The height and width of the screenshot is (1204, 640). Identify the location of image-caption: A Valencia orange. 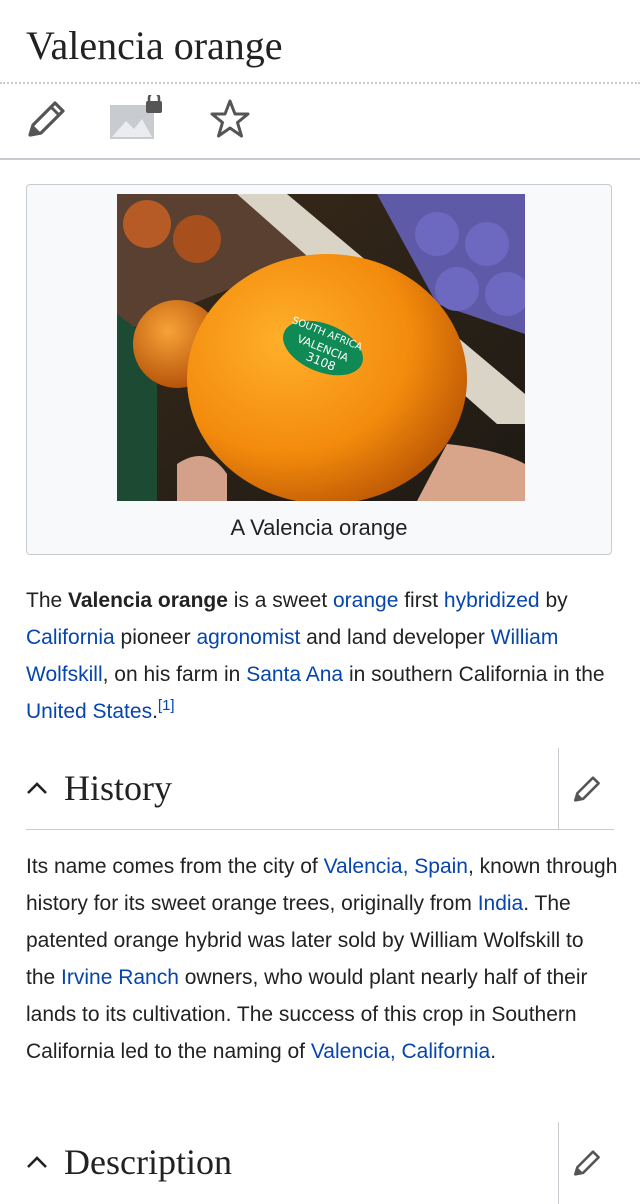
(319, 527).